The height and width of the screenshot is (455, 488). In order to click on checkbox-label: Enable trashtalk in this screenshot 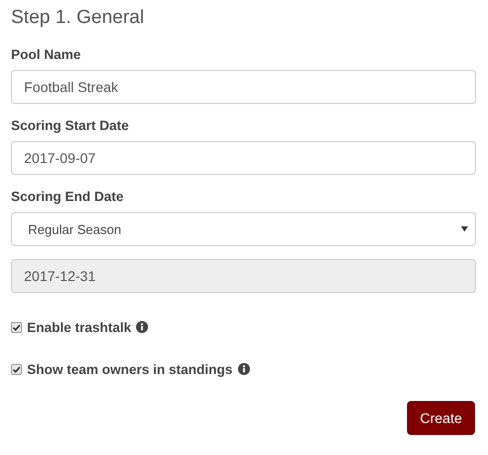, I will do `click(79, 327)`.